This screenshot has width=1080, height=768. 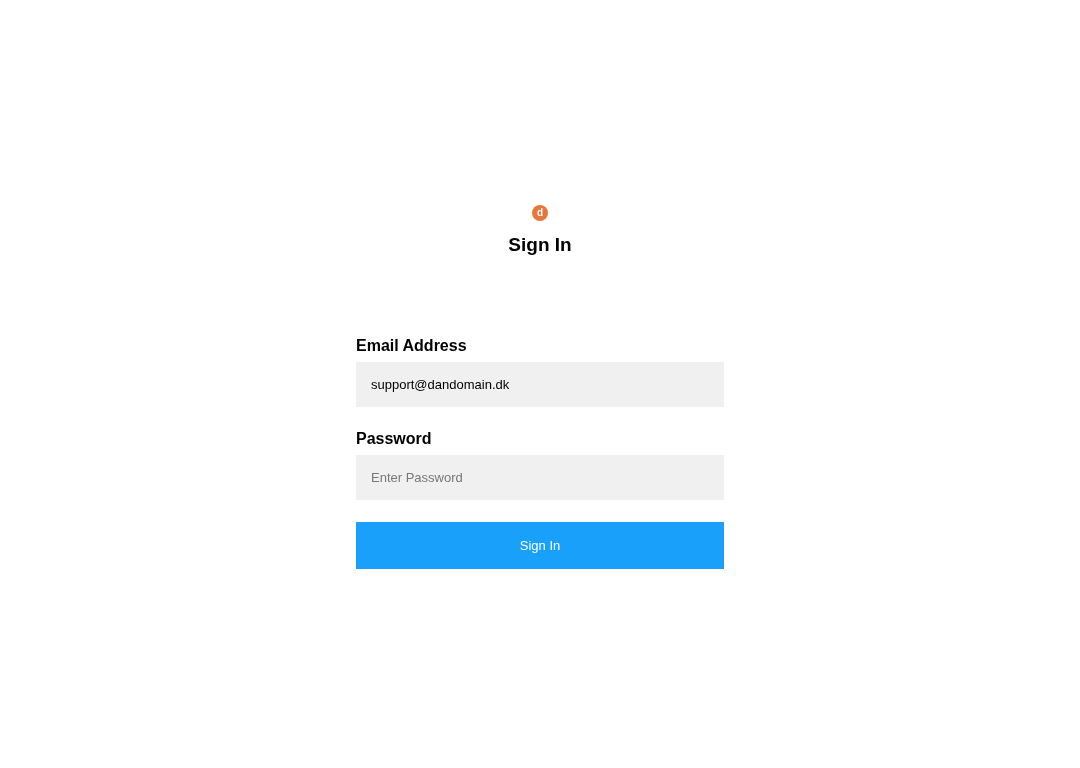 I want to click on page-title: Sign In, so click(x=540, y=245).